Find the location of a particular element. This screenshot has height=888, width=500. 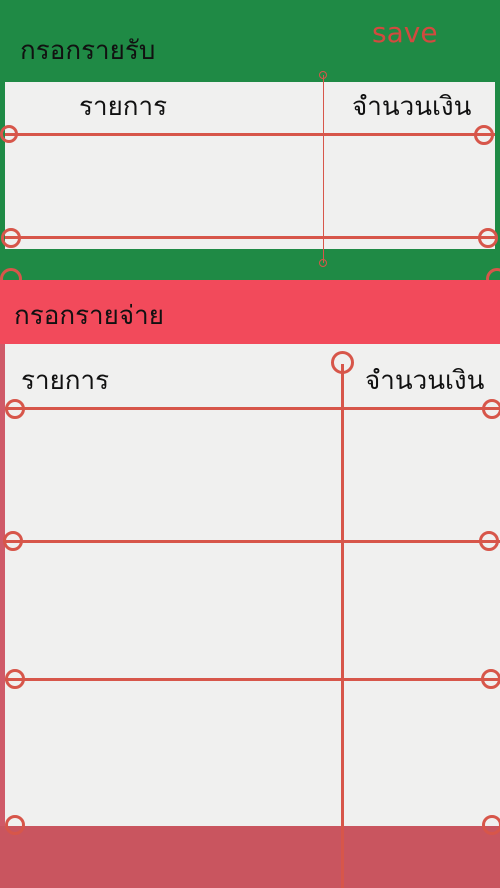

income-col-item: รายการ is located at coordinates (123, 107).